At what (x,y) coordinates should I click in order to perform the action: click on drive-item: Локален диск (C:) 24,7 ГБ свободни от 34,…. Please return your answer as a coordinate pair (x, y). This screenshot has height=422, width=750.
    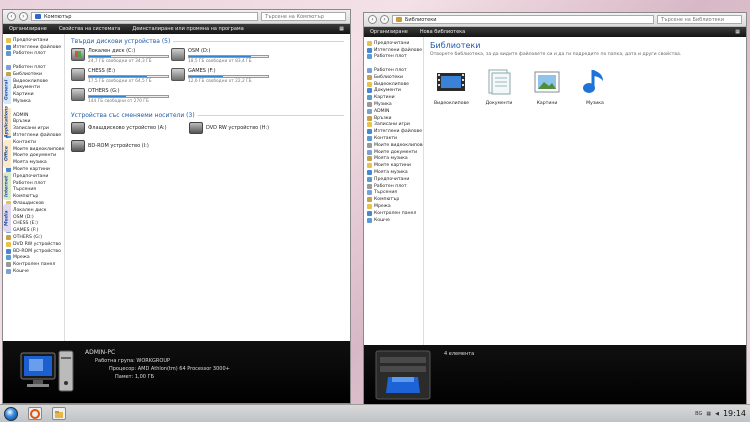
    Looking at the image, I should click on (120, 56).